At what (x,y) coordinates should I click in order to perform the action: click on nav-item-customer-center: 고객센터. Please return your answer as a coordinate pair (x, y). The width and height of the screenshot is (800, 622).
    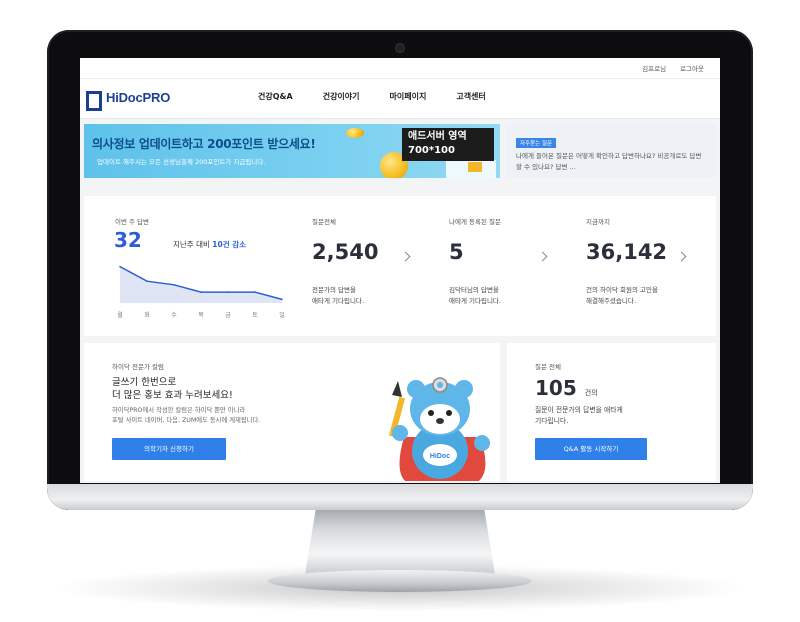
    Looking at the image, I should click on (470, 96).